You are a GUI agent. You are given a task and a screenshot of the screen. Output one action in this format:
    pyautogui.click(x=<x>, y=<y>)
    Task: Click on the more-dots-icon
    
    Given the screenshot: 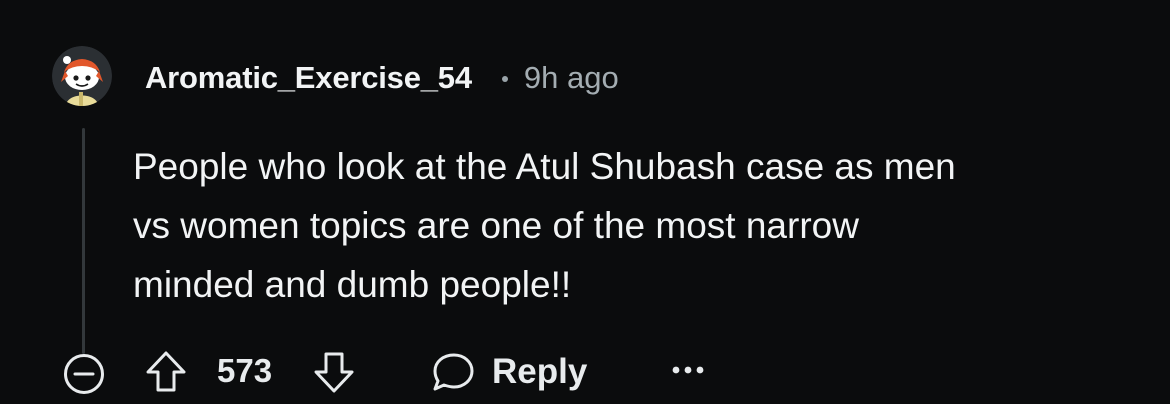 What is the action you would take?
    pyautogui.click(x=688, y=370)
    